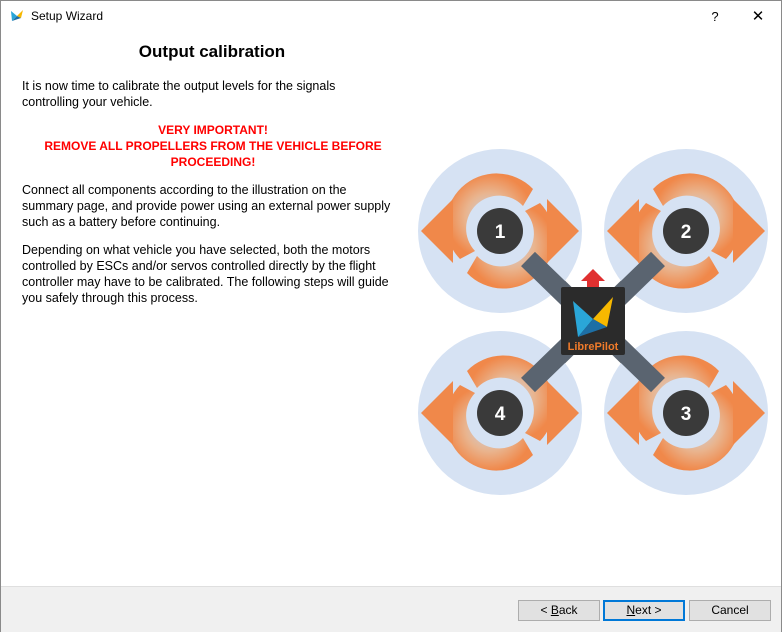 This screenshot has width=782, height=632. What do you see at coordinates (213, 130) in the screenshot?
I see `warning-heading: VERY IMPORTANT!` at bounding box center [213, 130].